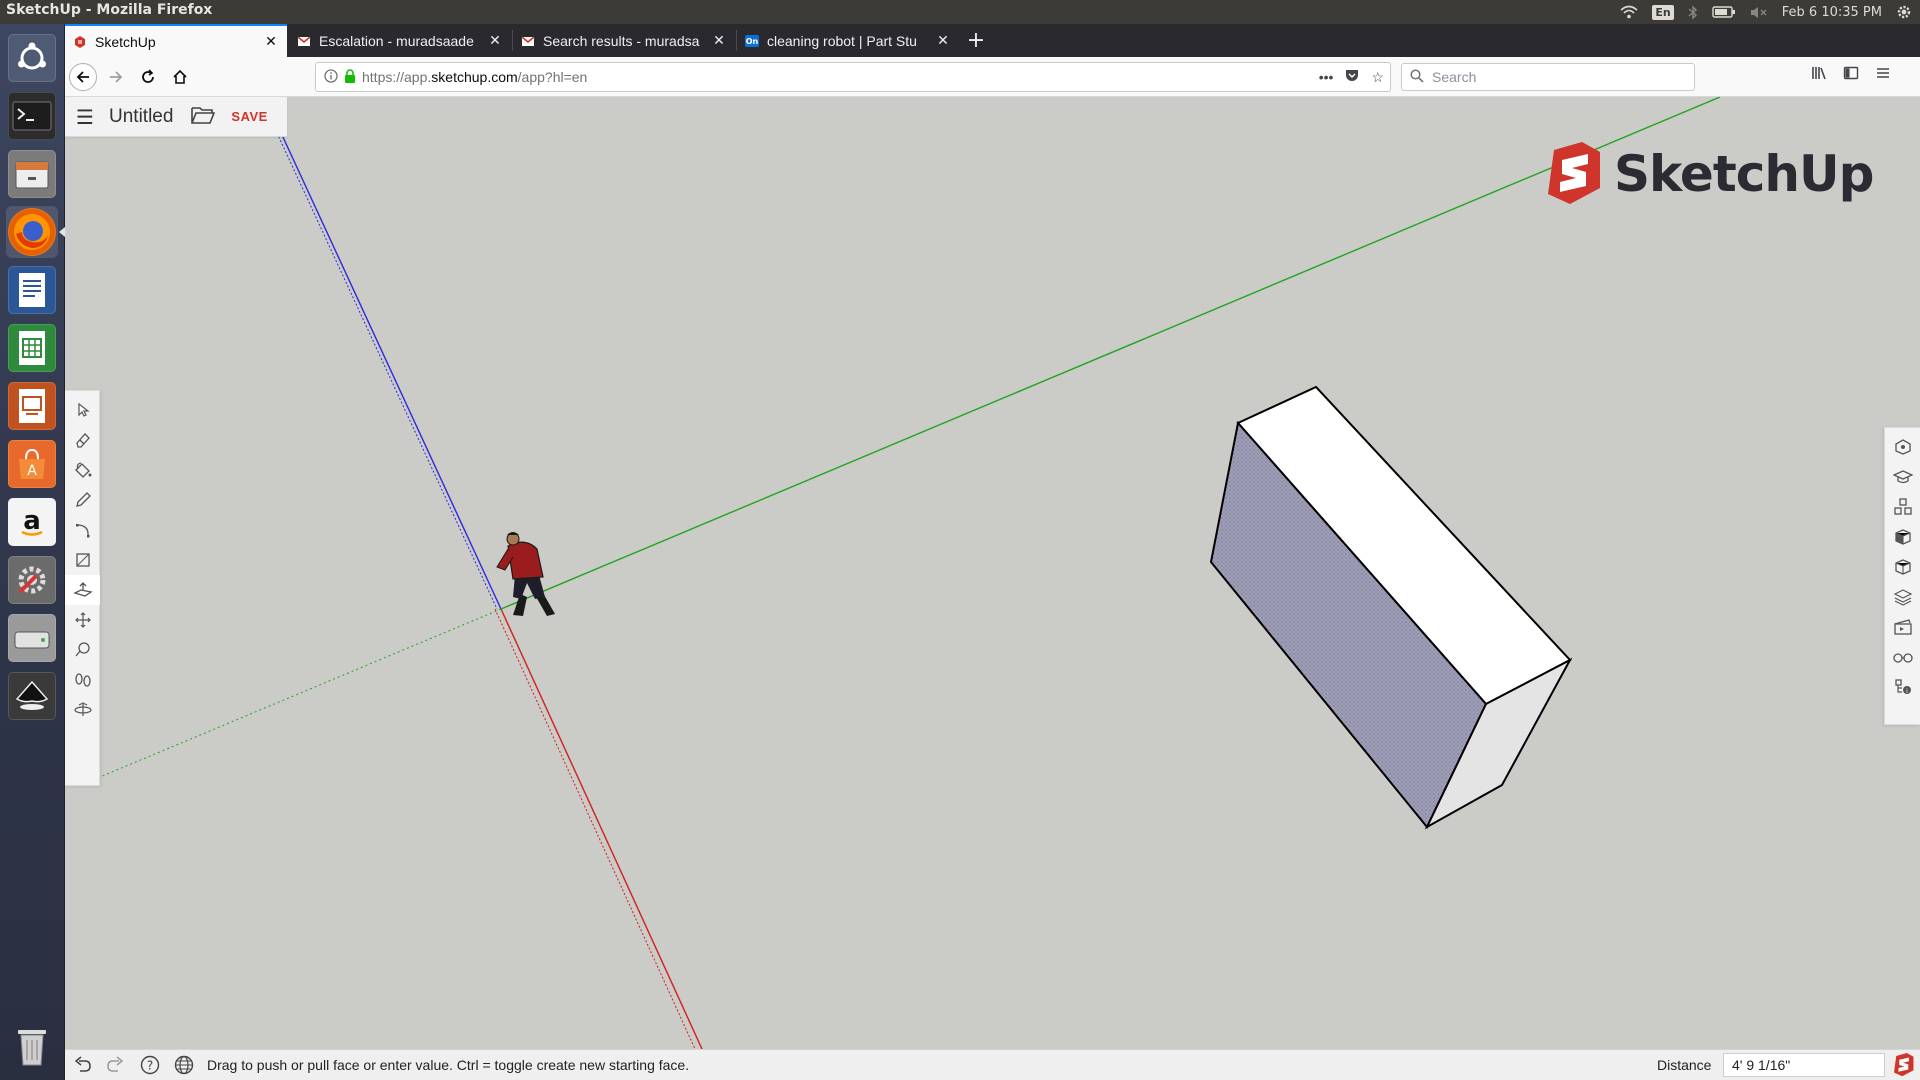 The height and width of the screenshot is (1080, 1920). I want to click on back-button, so click(83, 77).